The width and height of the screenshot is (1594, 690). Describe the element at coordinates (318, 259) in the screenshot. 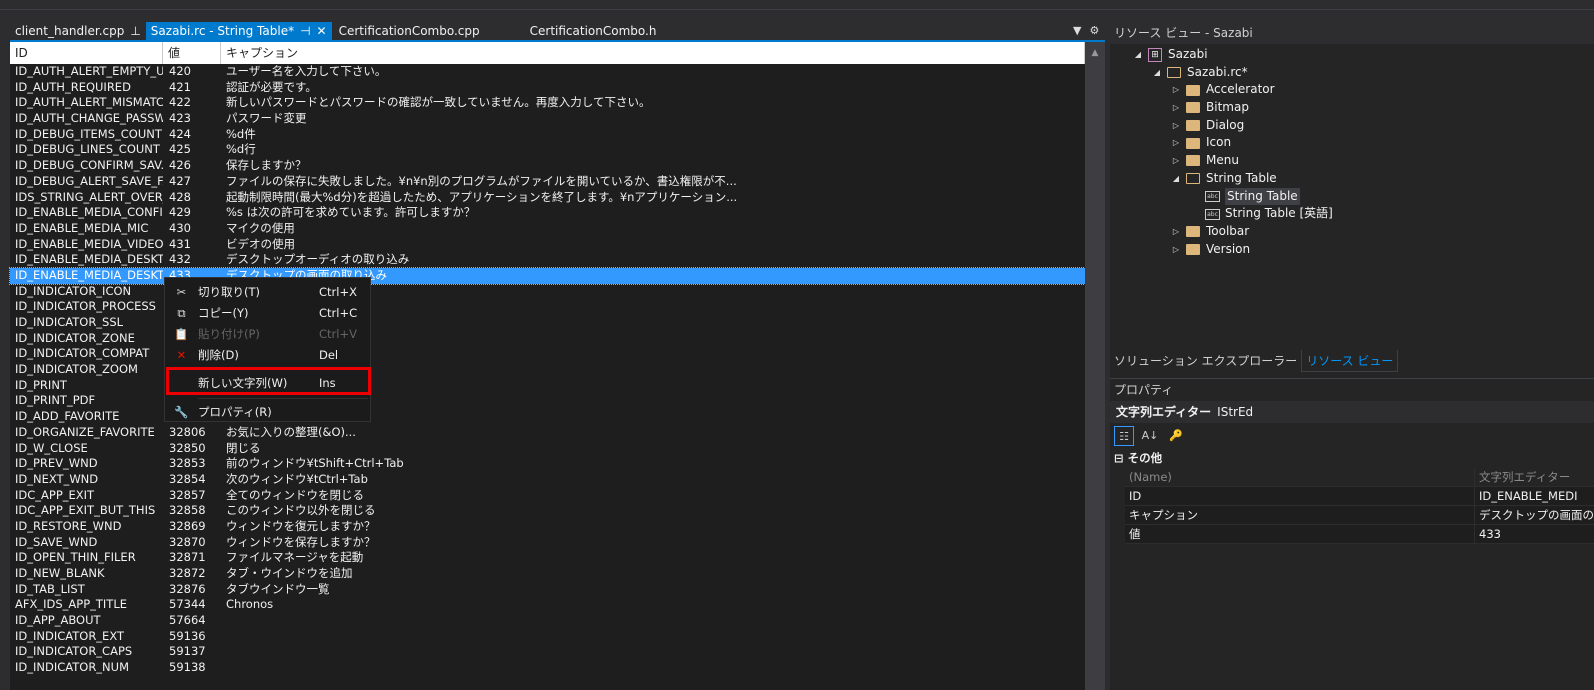

I see `cell-caption: デスクトップオーディオの取り込み` at that location.